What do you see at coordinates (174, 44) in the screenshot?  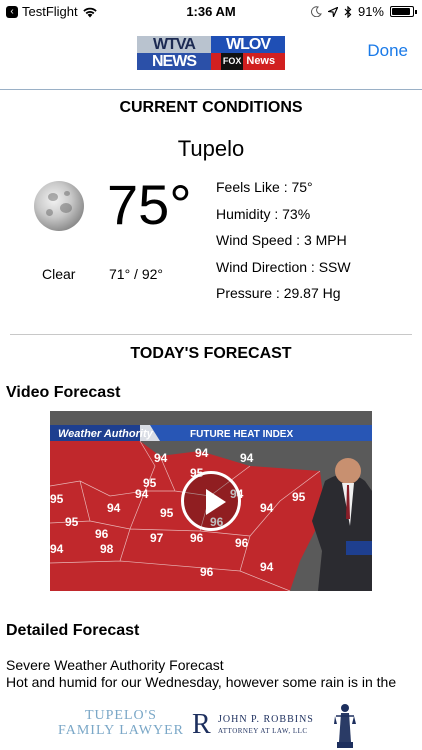 I see `wtva-logo-top: WTVA` at bounding box center [174, 44].